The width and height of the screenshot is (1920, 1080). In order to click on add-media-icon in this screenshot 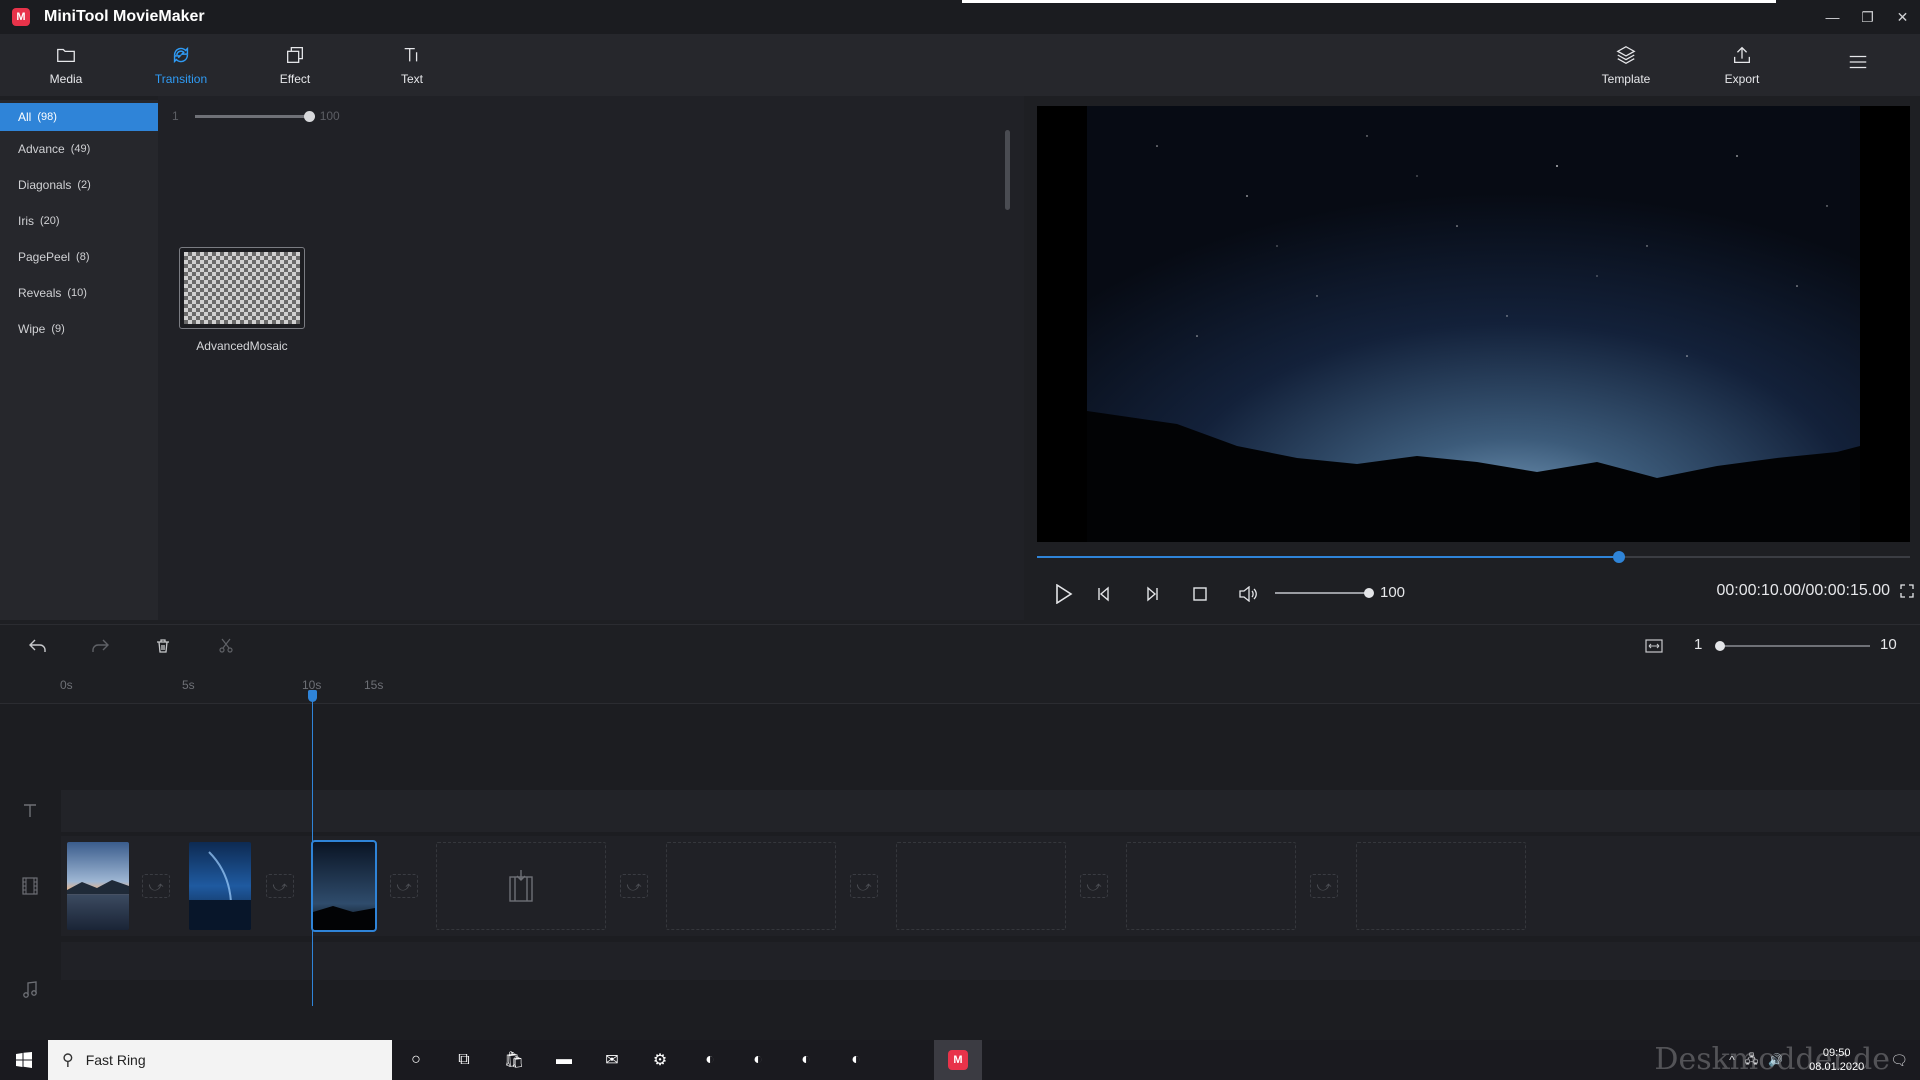, I will do `click(521, 886)`.